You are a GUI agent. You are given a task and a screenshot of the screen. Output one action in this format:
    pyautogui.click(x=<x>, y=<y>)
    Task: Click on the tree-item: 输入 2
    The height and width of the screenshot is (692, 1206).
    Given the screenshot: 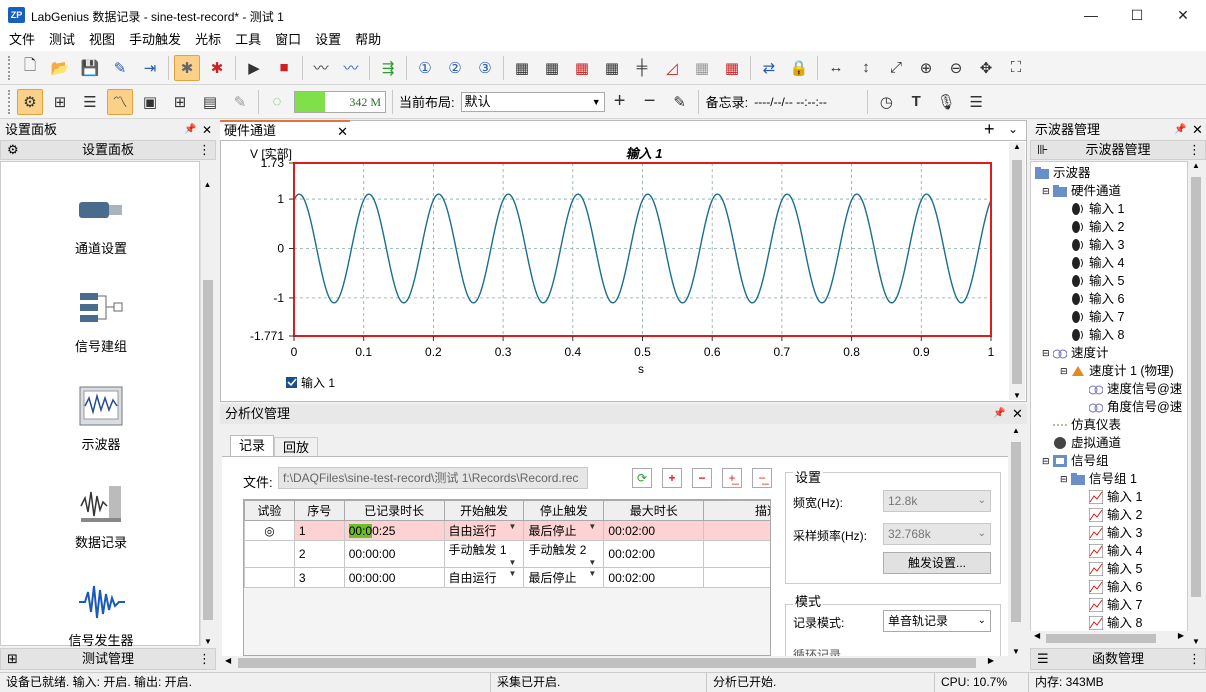 What is the action you would take?
    pyautogui.click(x=1115, y=515)
    